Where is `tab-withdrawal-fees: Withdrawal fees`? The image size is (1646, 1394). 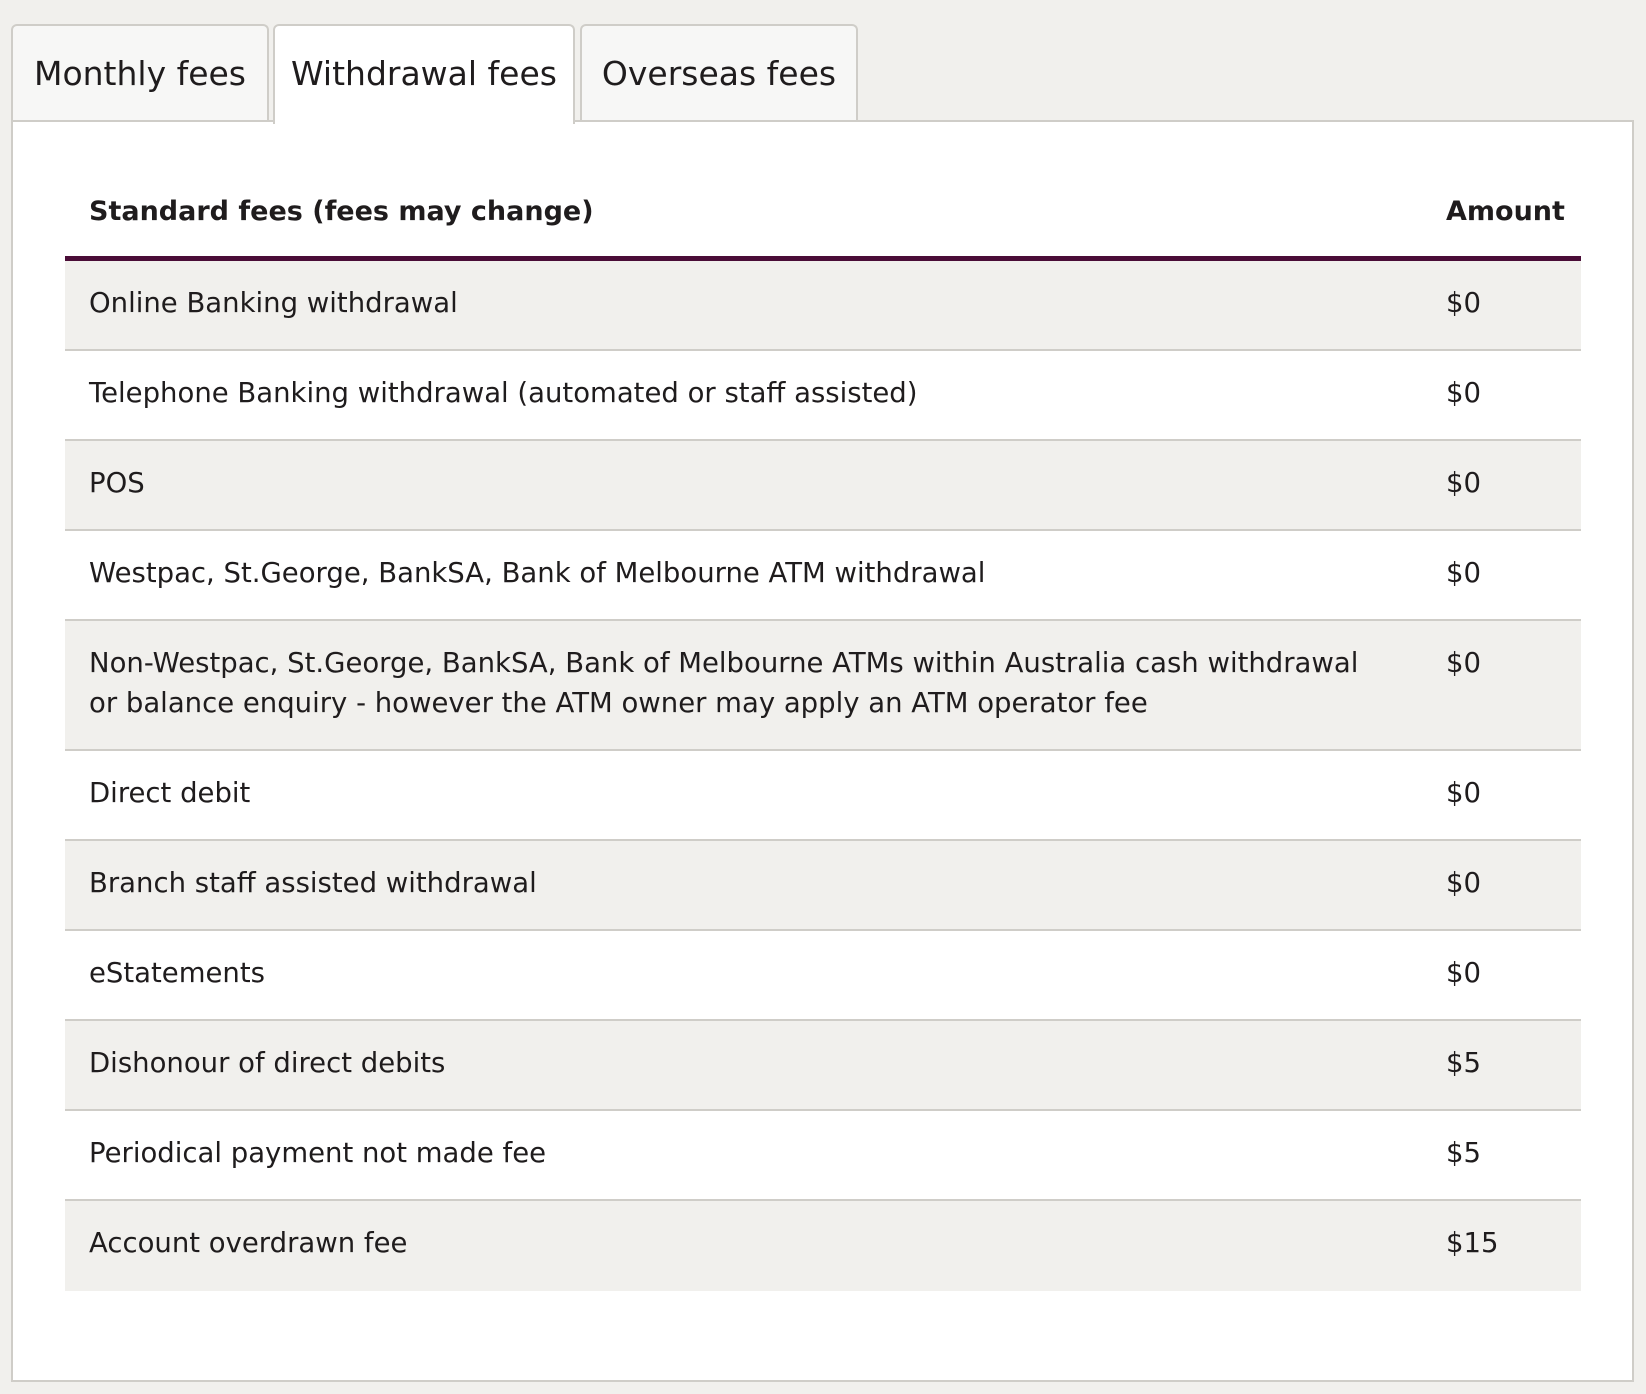
tab-withdrawal-fees: Withdrawal fees is located at coordinates (424, 74).